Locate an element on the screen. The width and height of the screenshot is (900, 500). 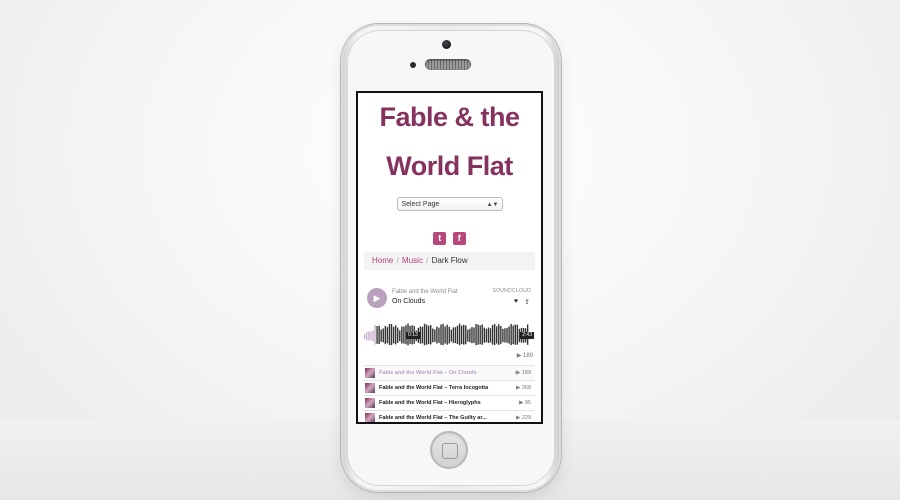
time-total: 2:43 is located at coordinates (527, 335).